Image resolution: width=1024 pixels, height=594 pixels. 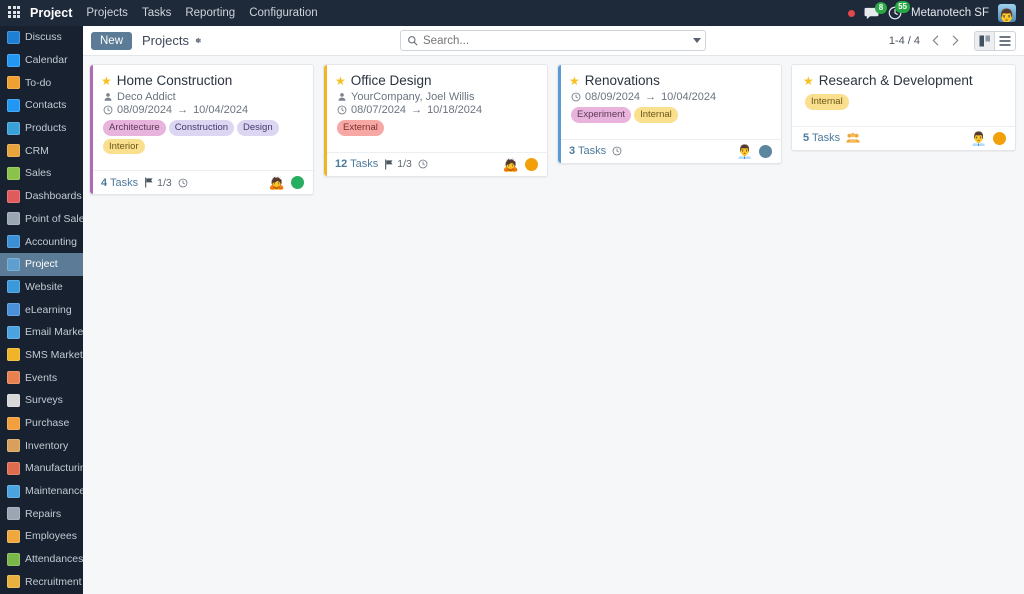 What do you see at coordinates (16, 13) in the screenshot?
I see `apps-grid-icon` at bounding box center [16, 13].